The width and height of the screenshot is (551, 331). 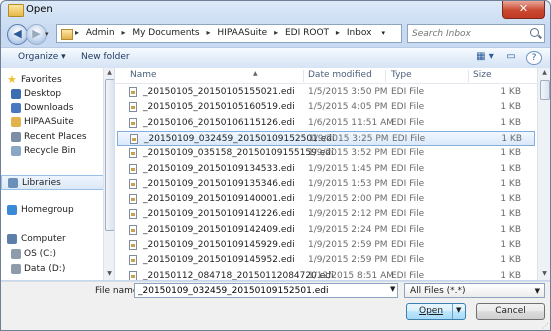 What do you see at coordinates (53, 269) in the screenshot?
I see `sidebar-item-drive-d: Data (D:)` at bounding box center [53, 269].